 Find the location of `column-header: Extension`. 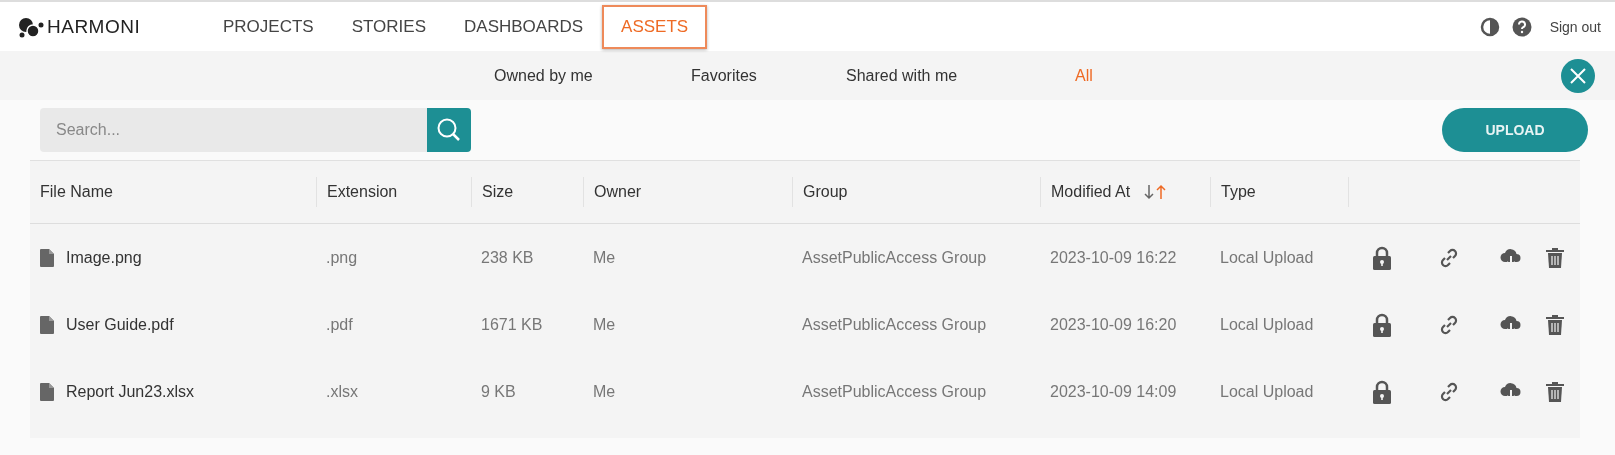

column-header: Extension is located at coordinates (362, 192).